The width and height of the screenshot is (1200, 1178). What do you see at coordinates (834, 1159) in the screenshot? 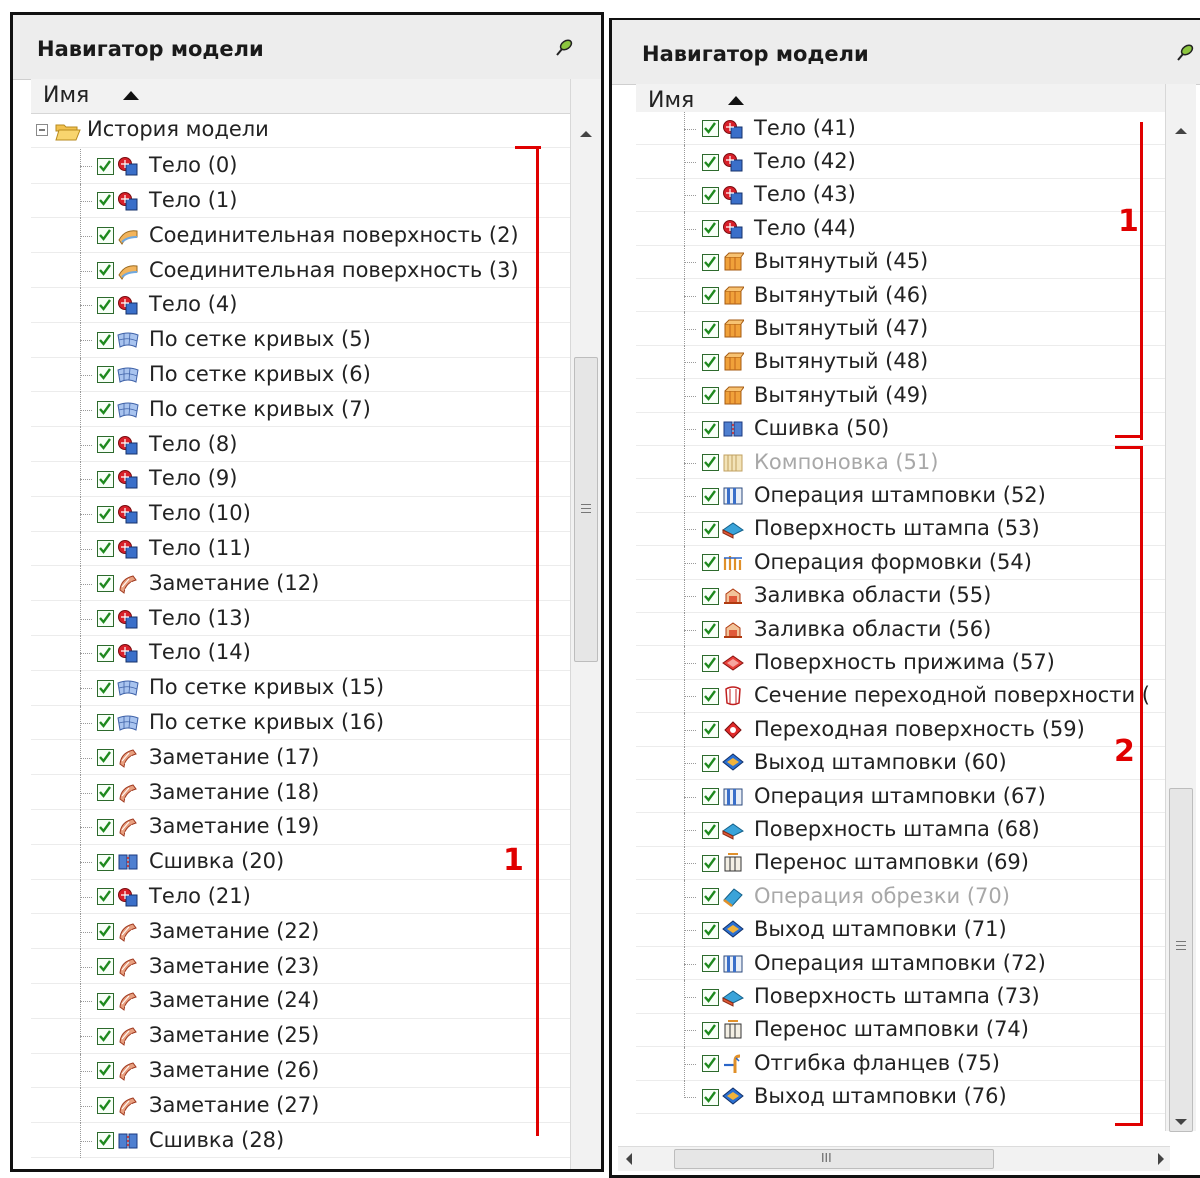
I see `hscroll-thumb: III` at bounding box center [834, 1159].